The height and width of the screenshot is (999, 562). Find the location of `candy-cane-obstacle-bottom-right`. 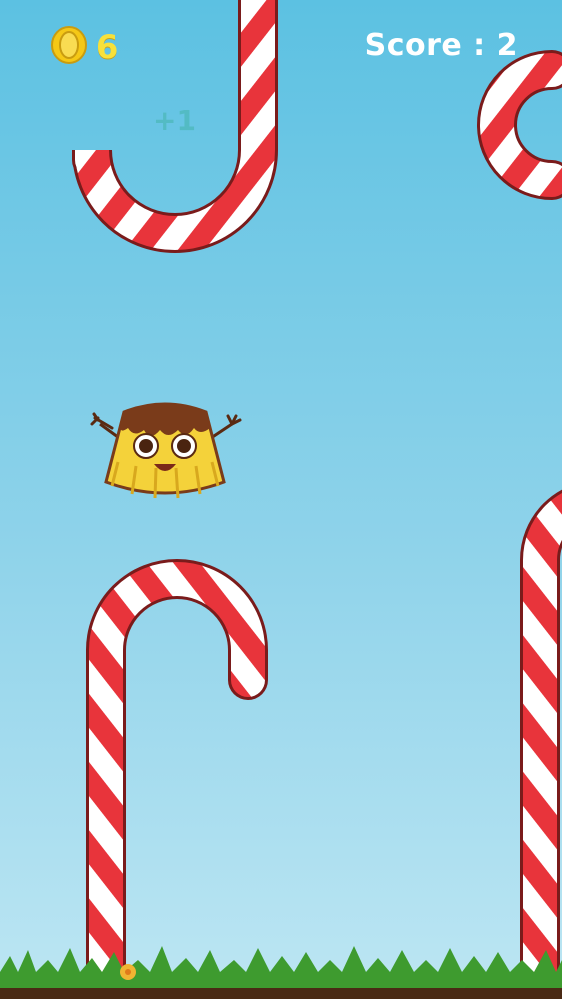

candy-cane-obstacle-bottom-right is located at coordinates (541, 744).